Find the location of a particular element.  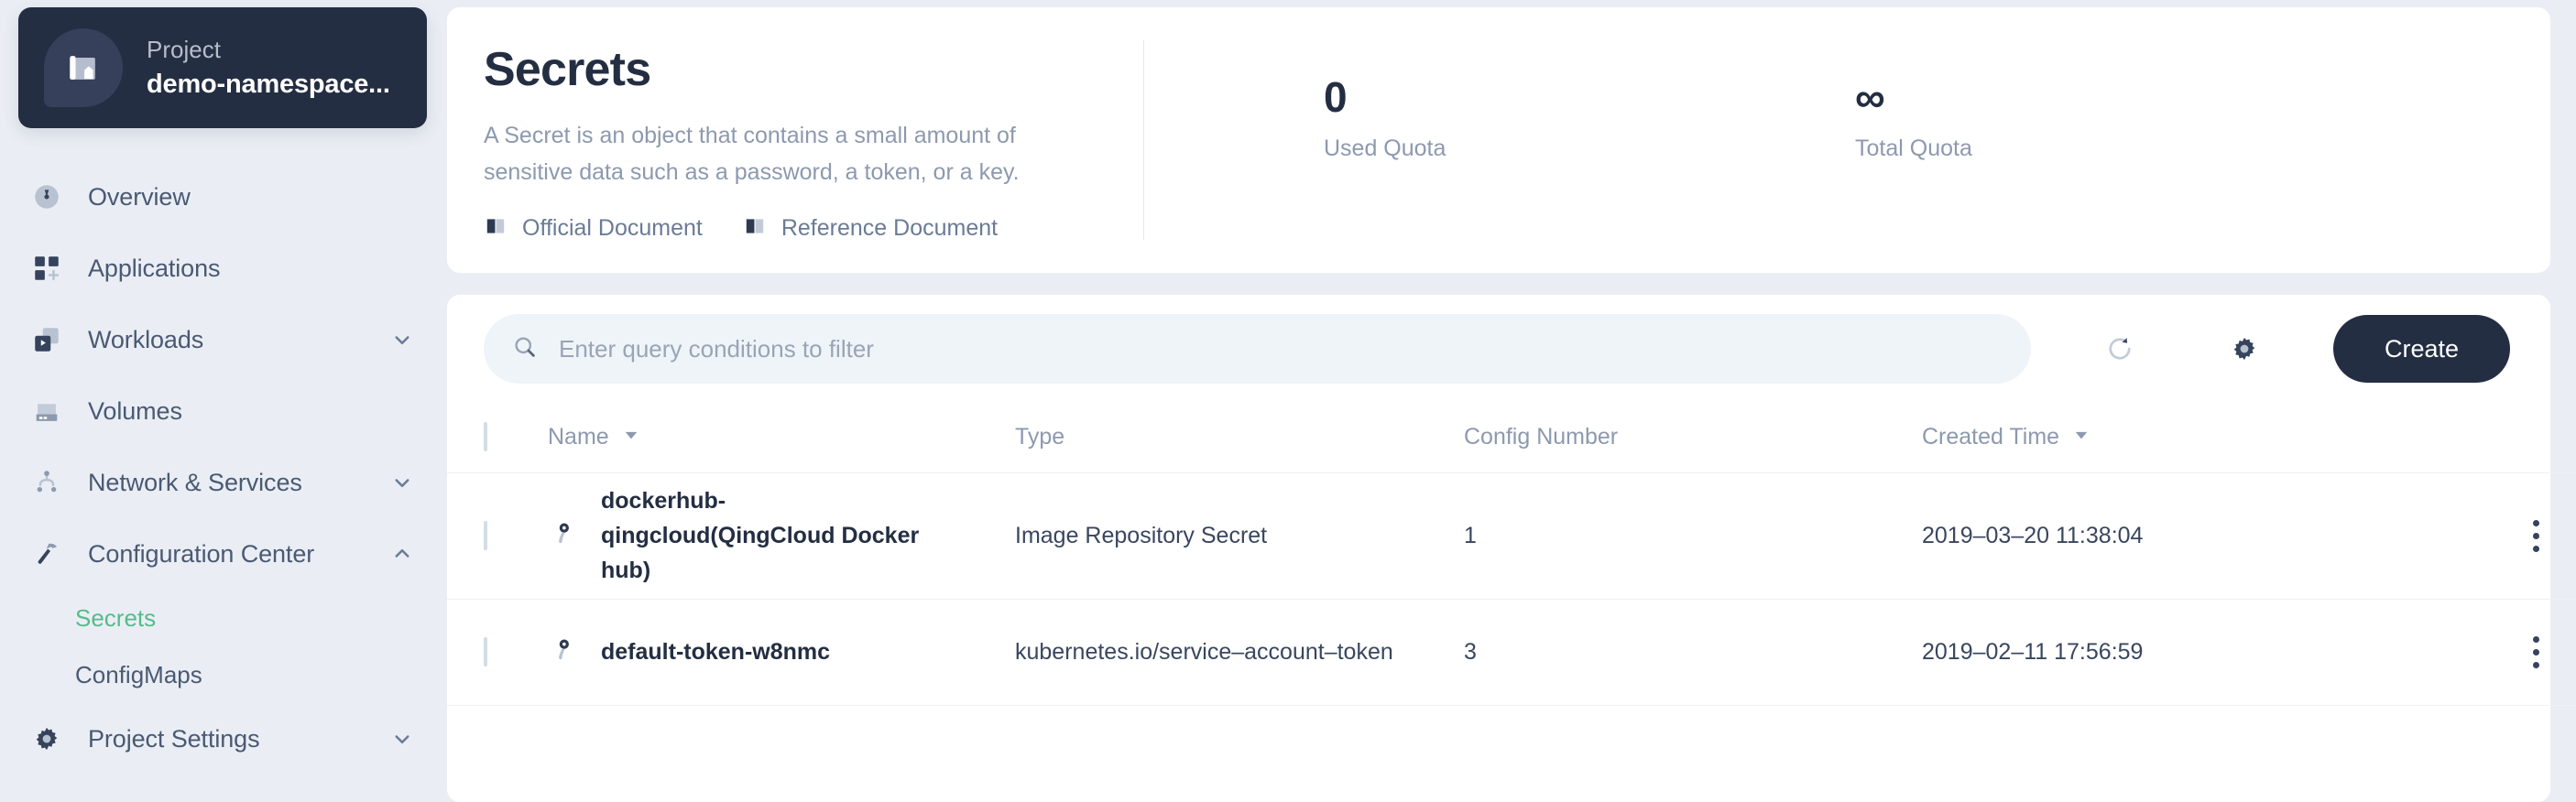

sidebar-item-label: Volumes is located at coordinates (135, 410).